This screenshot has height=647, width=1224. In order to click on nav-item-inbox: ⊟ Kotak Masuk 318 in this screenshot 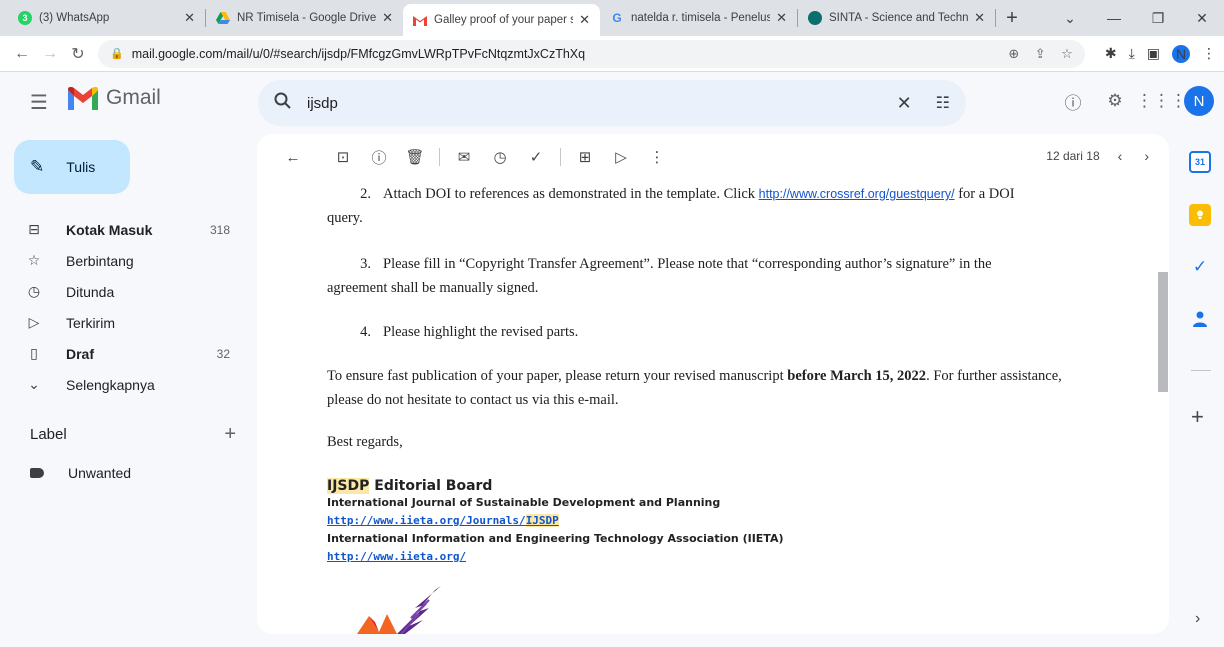, I will do `click(125, 229)`.